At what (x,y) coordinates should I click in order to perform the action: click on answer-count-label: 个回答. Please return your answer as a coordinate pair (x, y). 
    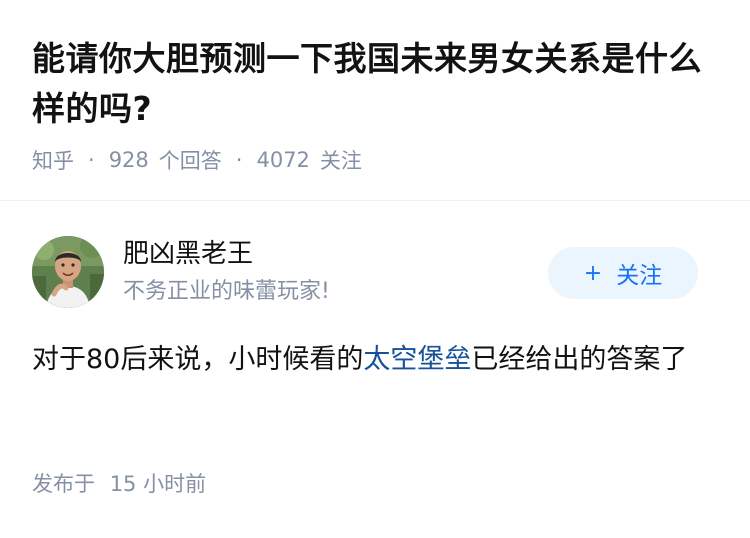
    Looking at the image, I should click on (190, 160).